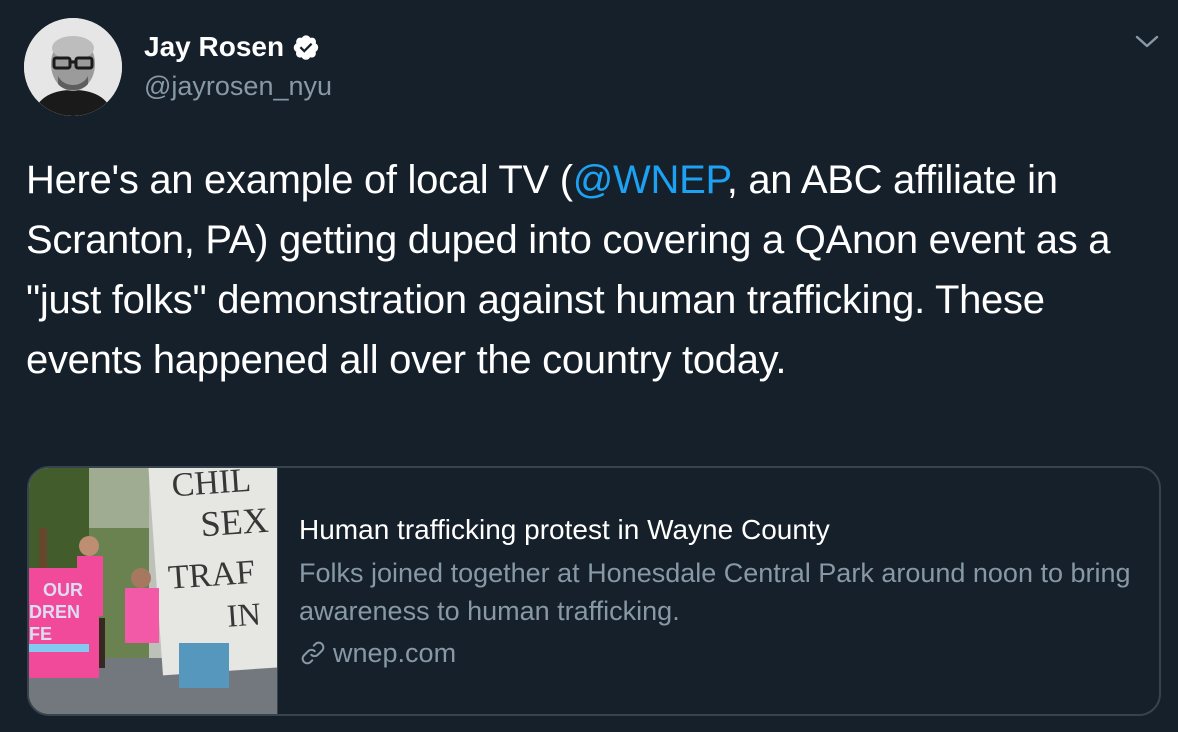  Describe the element at coordinates (214, 47) in the screenshot. I see `author-name: Jay Rosen` at that location.